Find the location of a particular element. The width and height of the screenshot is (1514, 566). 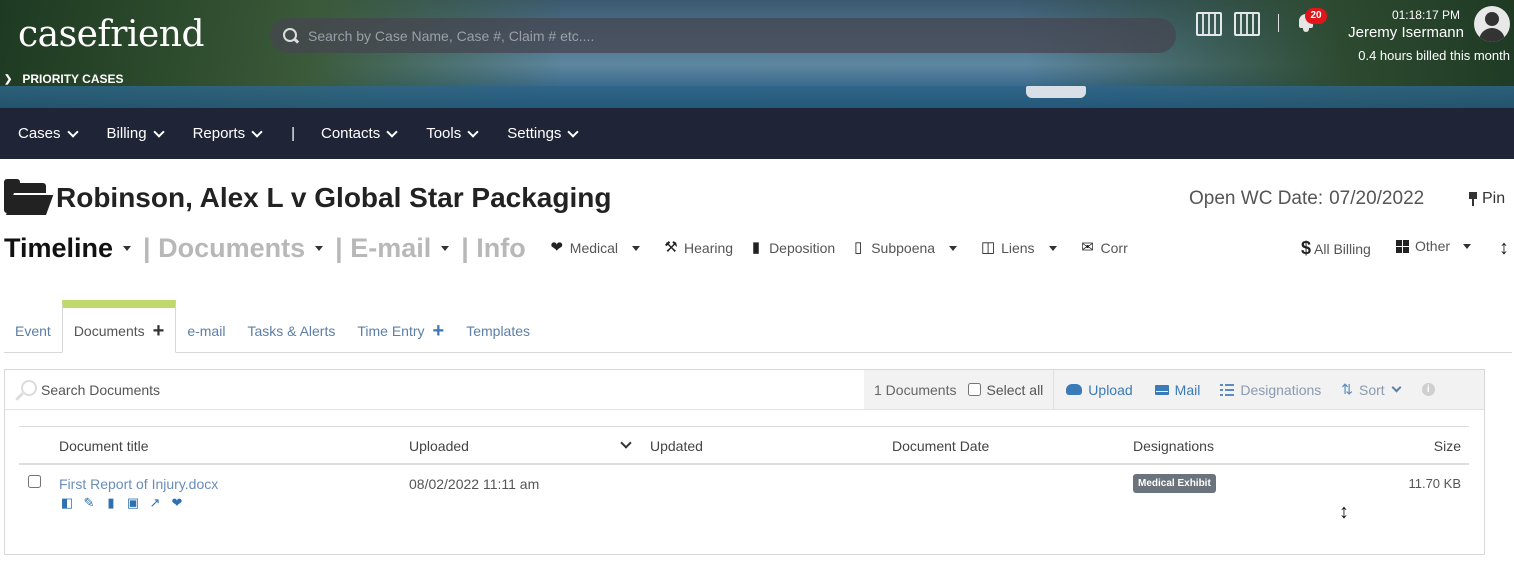

subtab-templates-label: Templates is located at coordinates (498, 331).